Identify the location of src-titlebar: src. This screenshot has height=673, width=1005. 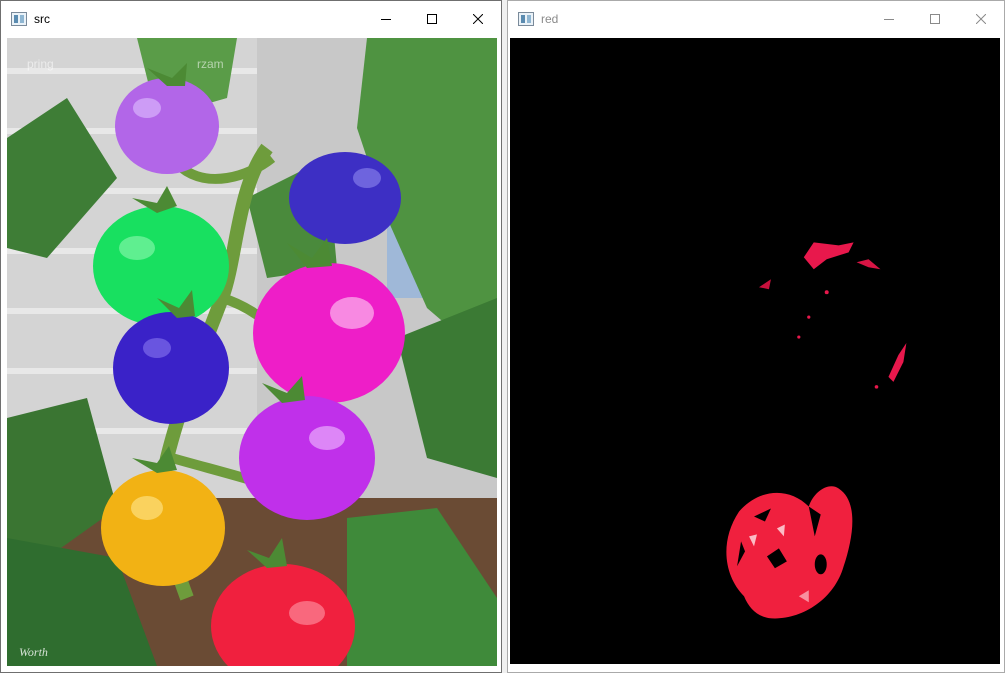
(251, 19).